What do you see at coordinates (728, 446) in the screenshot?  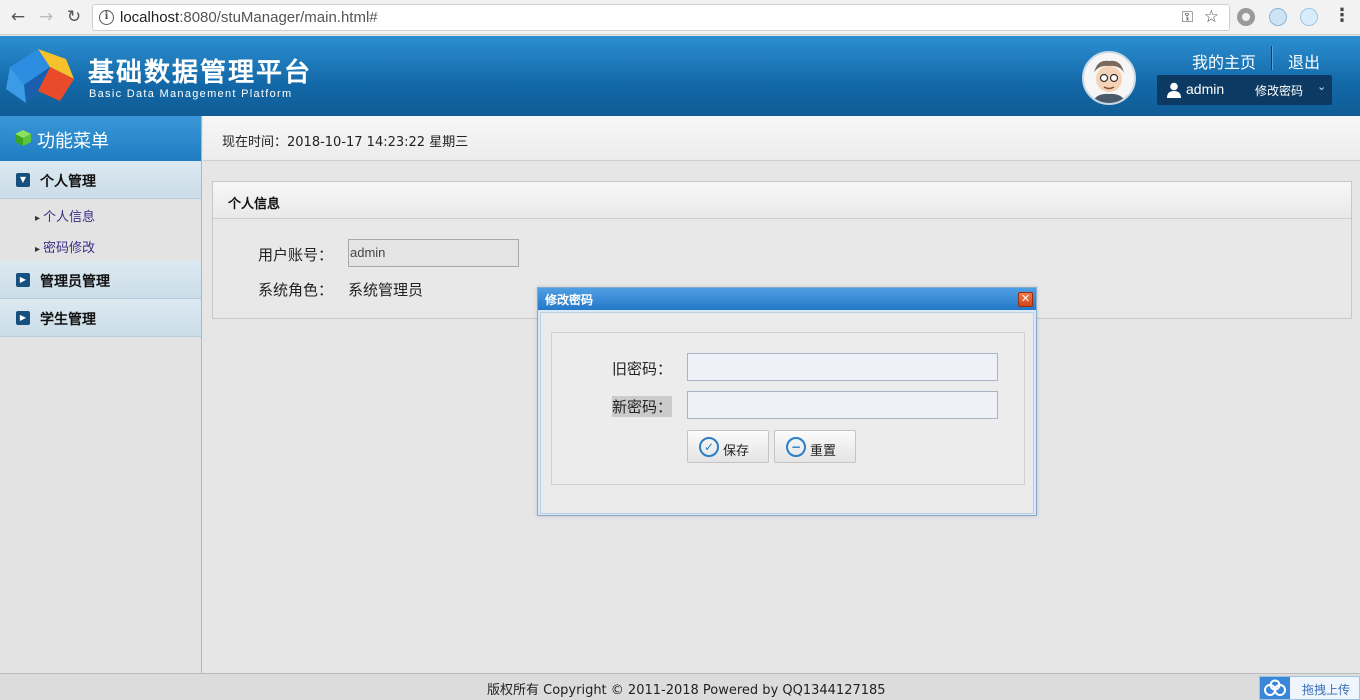 I see `save-button: ✓ 保存` at bounding box center [728, 446].